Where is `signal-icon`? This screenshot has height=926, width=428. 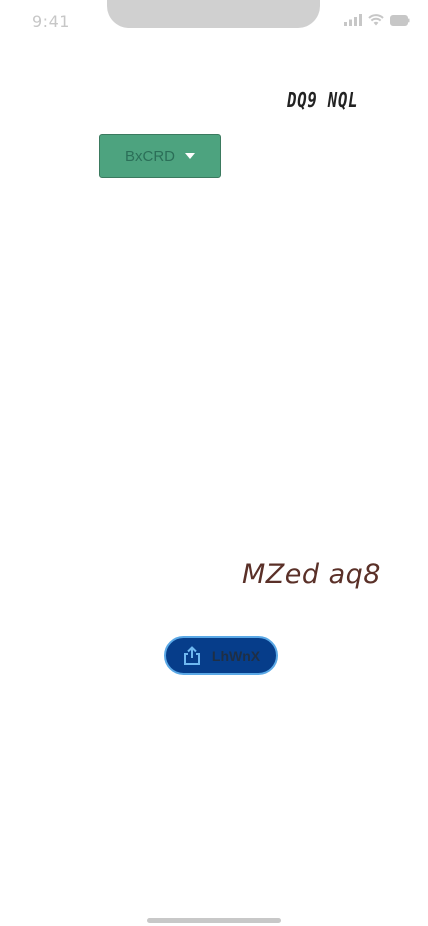 signal-icon is located at coordinates (353, 20).